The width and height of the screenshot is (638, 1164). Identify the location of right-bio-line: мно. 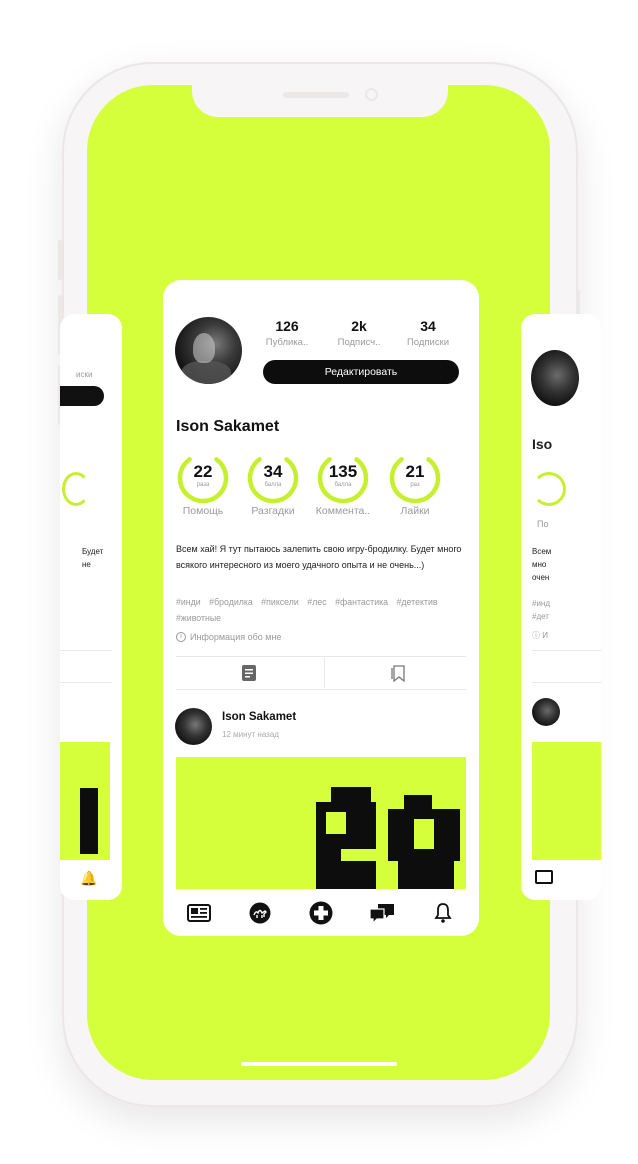
(539, 564).